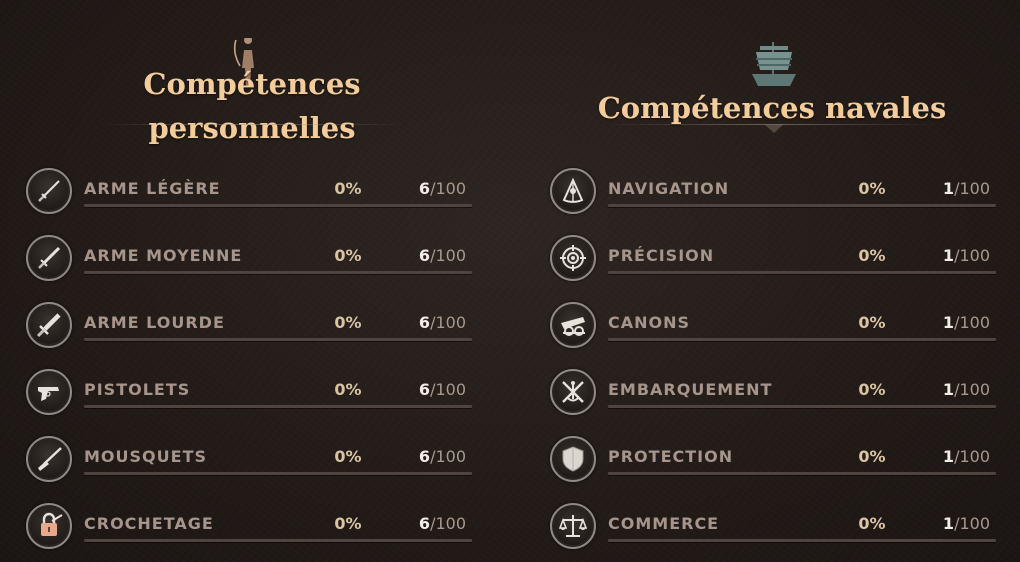  I want to click on skill-name: CROCHETAGE, so click(149, 523).